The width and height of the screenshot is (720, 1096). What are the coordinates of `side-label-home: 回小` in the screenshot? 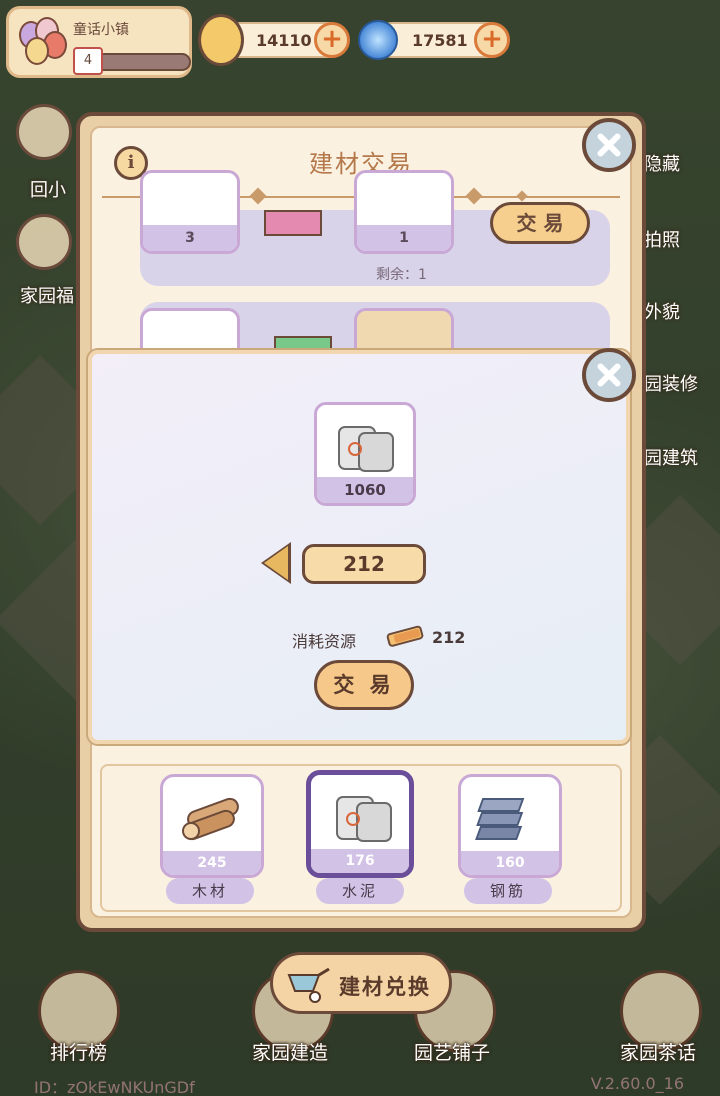 It's located at (48, 190).